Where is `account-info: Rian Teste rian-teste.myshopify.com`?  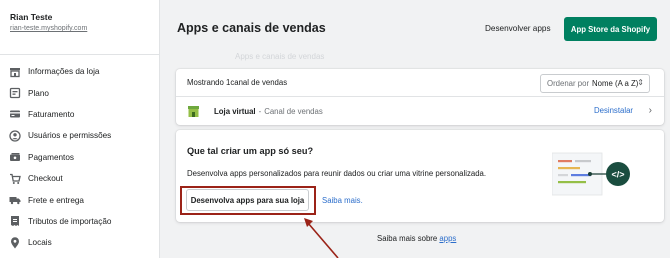 account-info: Rian Teste rian-teste.myshopify.com is located at coordinates (79, 27).